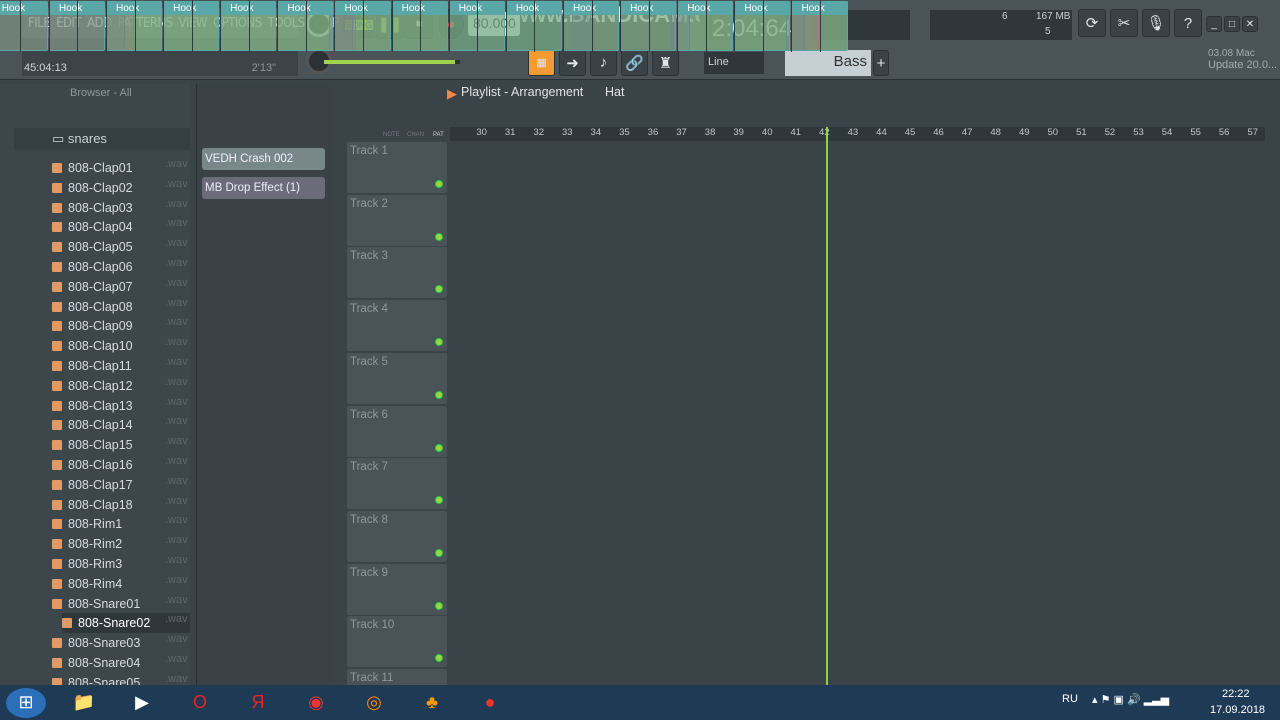 This screenshot has height=720, width=1280. What do you see at coordinates (603, 62) in the screenshot?
I see `typing-keyboard-icon: ♪` at bounding box center [603, 62].